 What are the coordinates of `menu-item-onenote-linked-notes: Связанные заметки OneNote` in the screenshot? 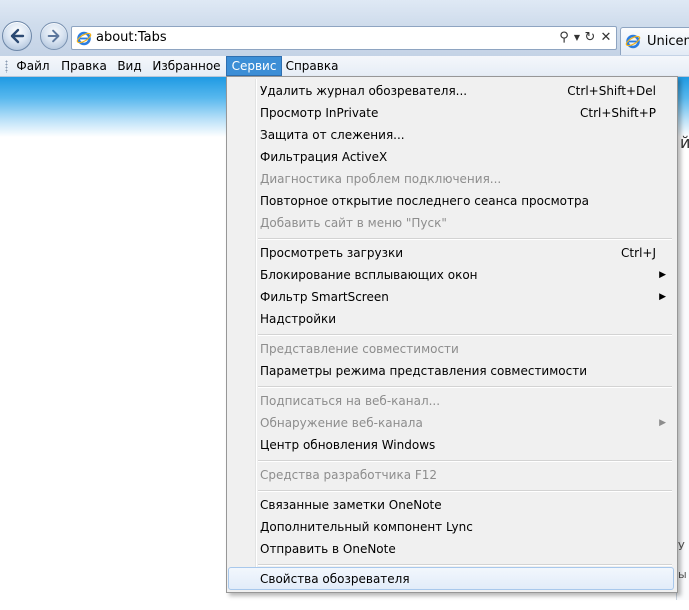 It's located at (451, 505).